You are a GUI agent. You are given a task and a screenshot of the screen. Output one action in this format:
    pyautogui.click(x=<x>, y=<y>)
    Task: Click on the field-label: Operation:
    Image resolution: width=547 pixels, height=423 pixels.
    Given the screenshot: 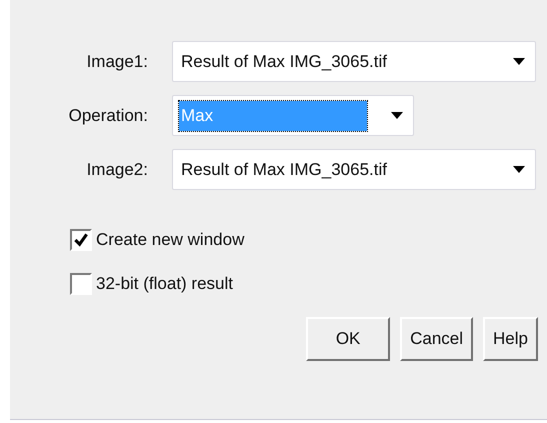 What is the action you would take?
    pyautogui.click(x=108, y=116)
    